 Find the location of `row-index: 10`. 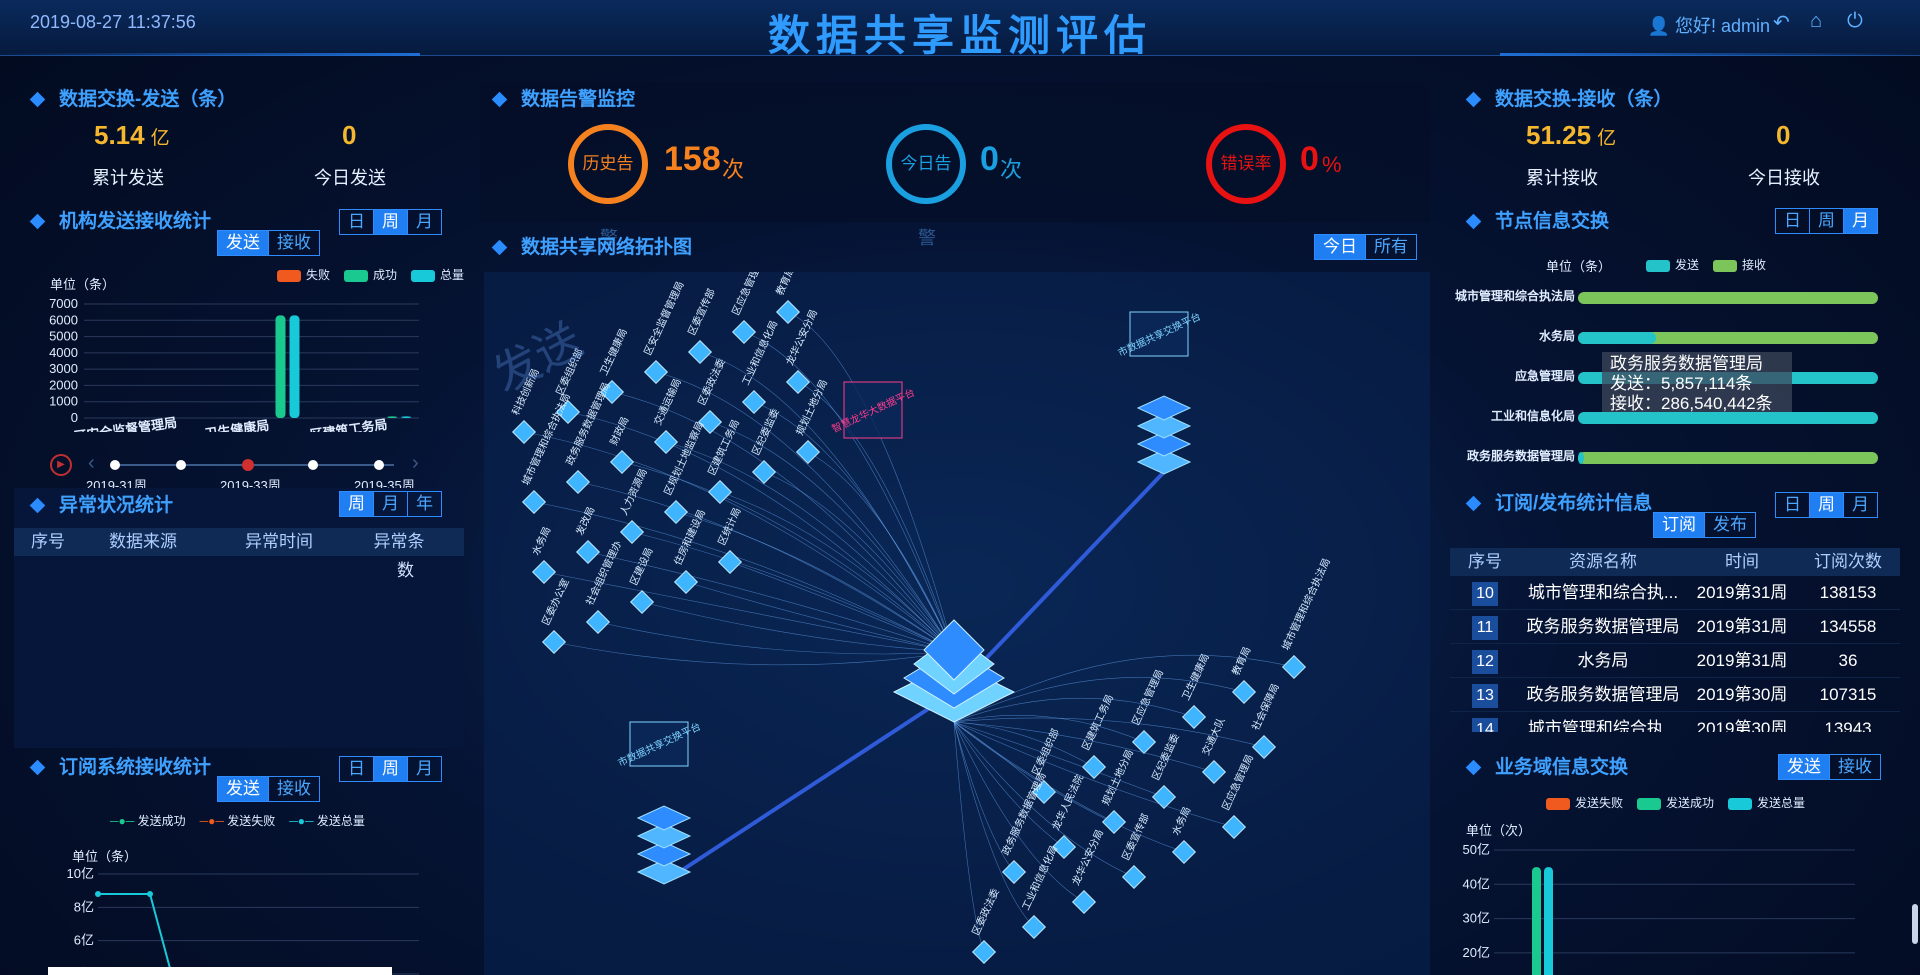

row-index: 10 is located at coordinates (1485, 592).